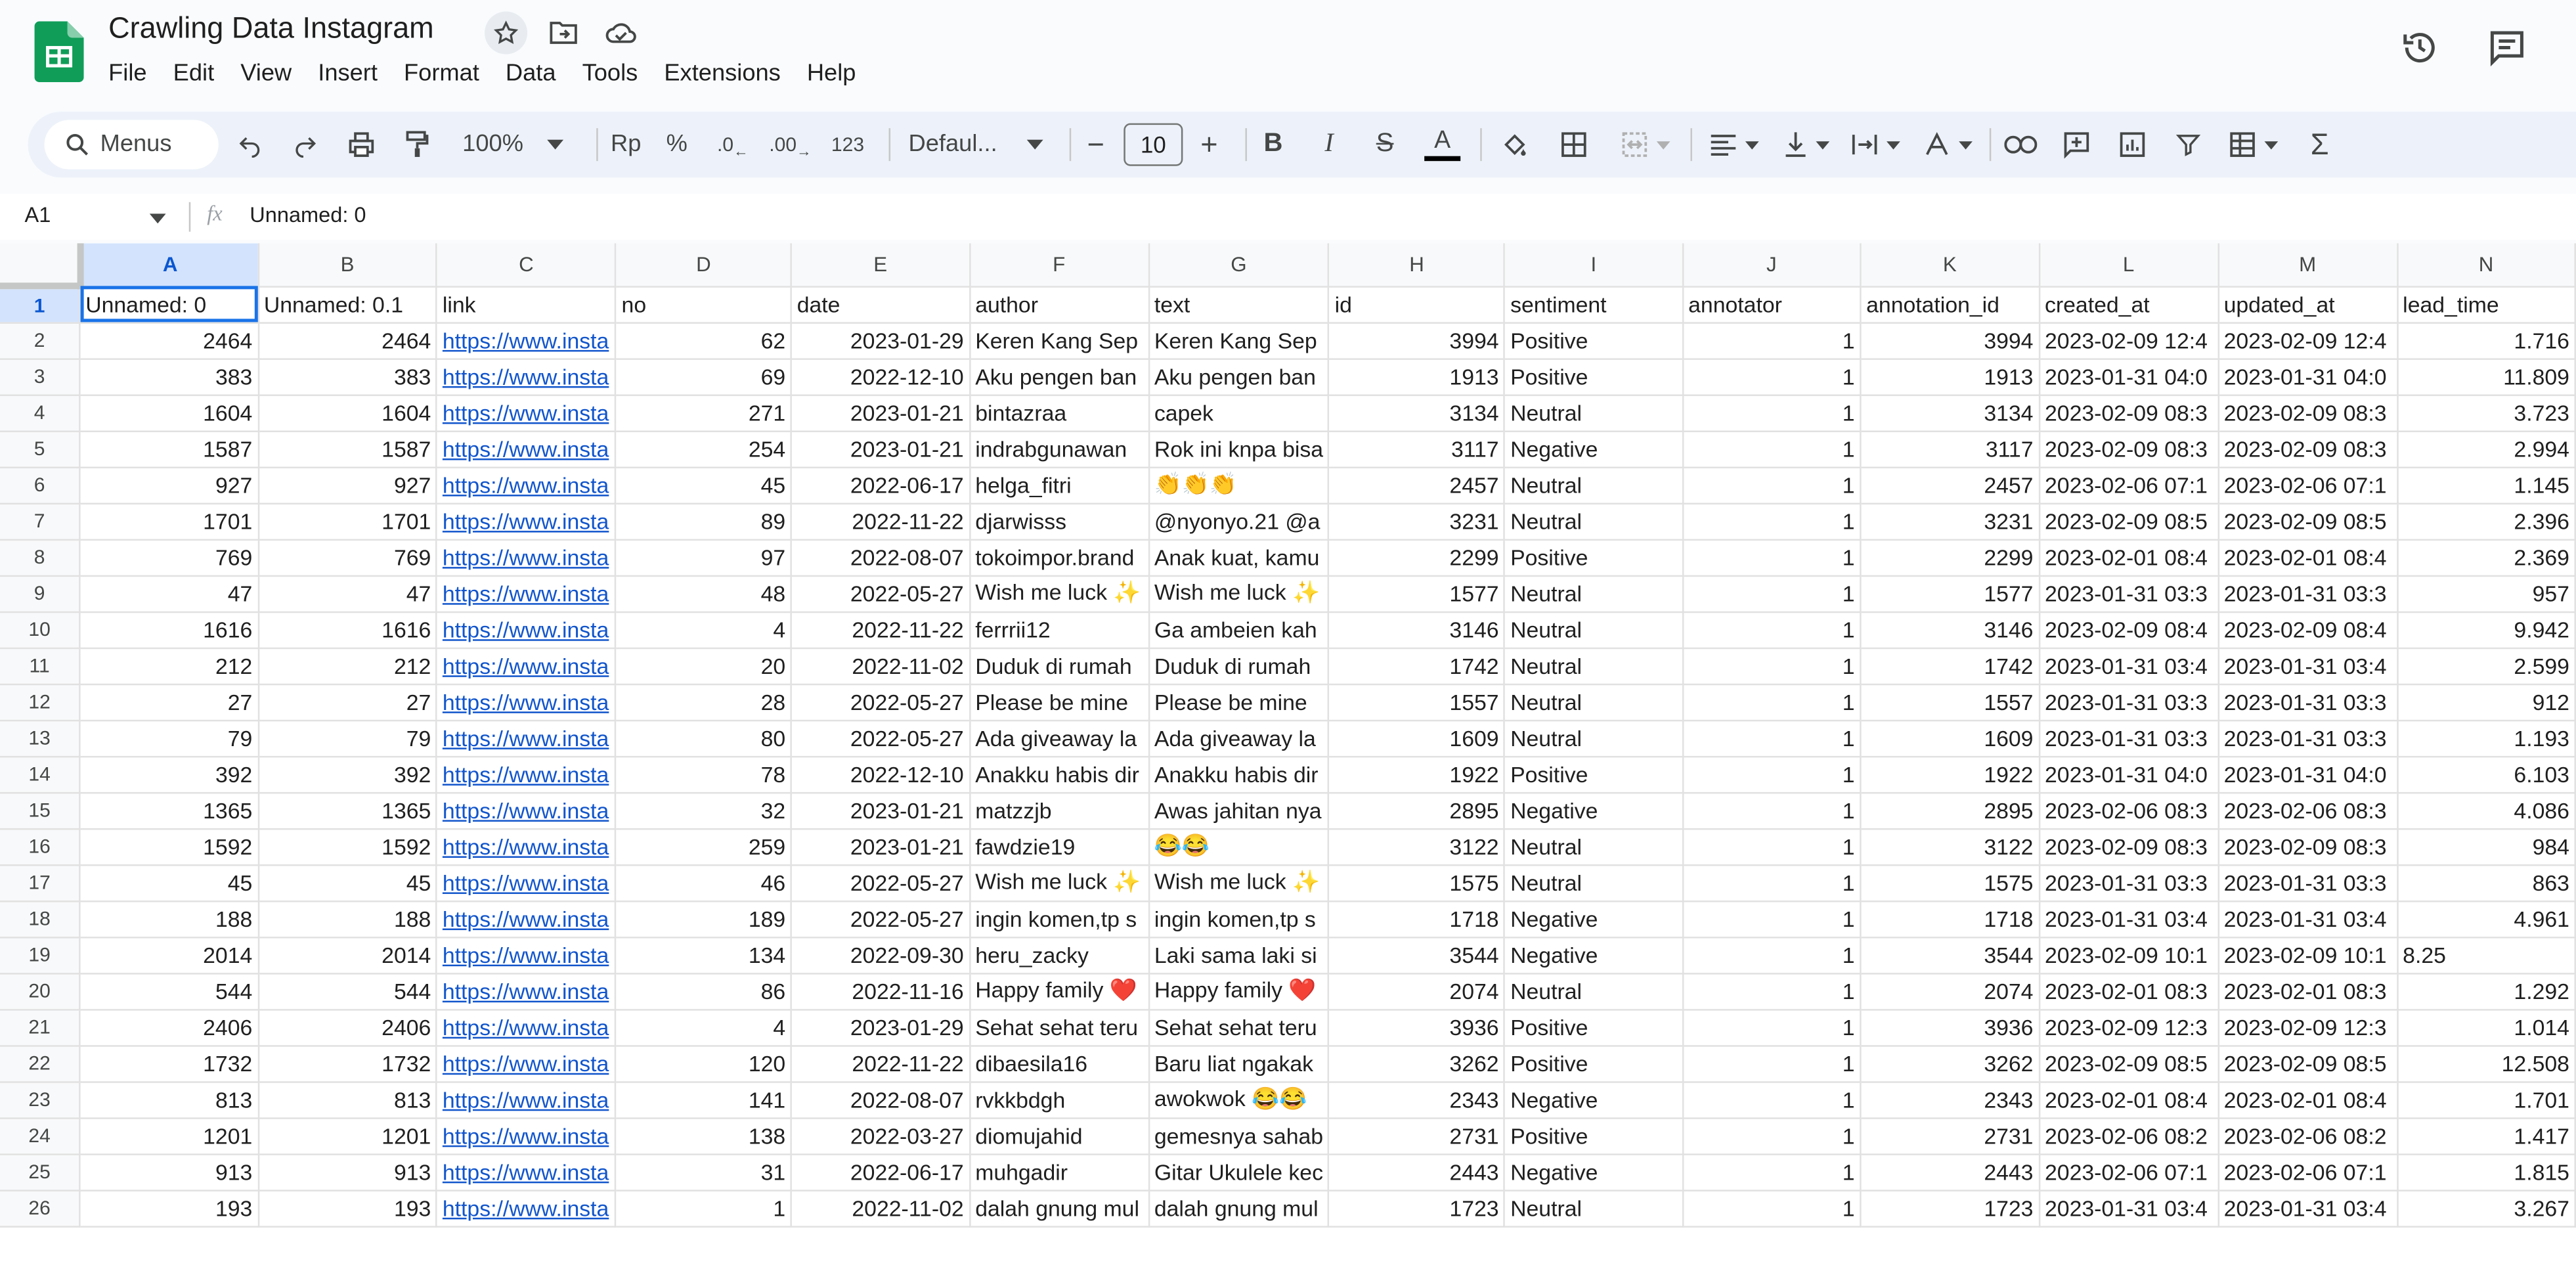  Describe the element at coordinates (881, 1172) in the screenshot. I see `cell: 2022-06-17` at that location.